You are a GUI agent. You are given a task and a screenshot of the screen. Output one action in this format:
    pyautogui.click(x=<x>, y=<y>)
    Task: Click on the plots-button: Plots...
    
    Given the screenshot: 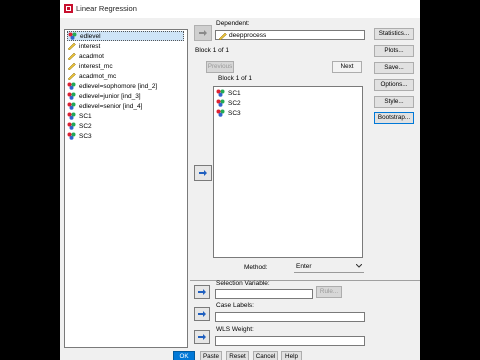 What is the action you would take?
    pyautogui.click(x=394, y=51)
    